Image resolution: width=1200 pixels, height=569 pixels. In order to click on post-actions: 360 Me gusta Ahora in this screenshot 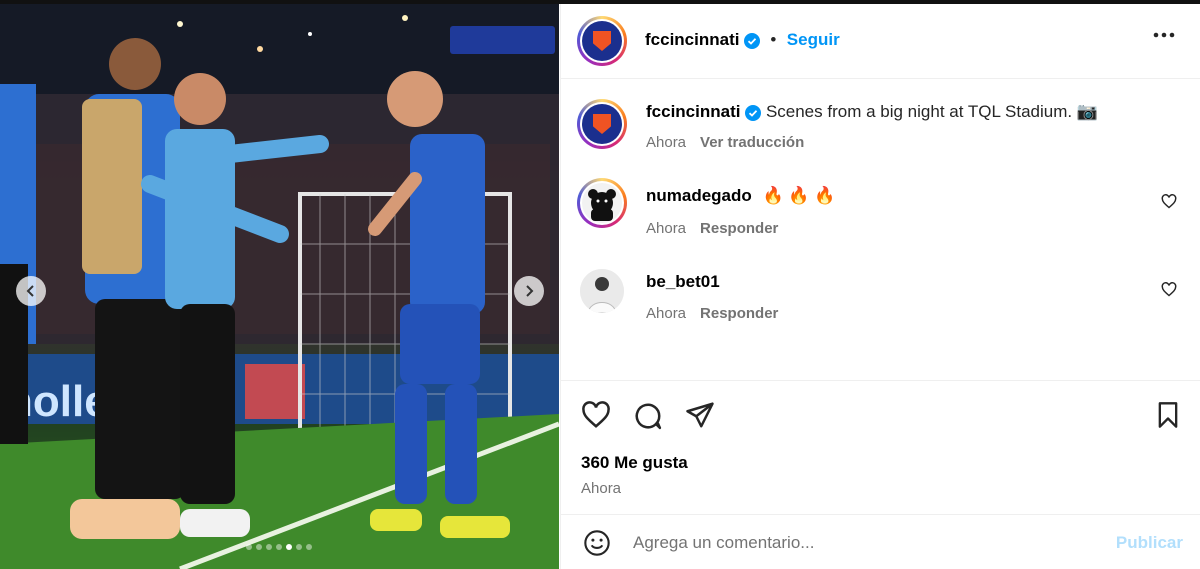, I will do `click(880, 447)`.